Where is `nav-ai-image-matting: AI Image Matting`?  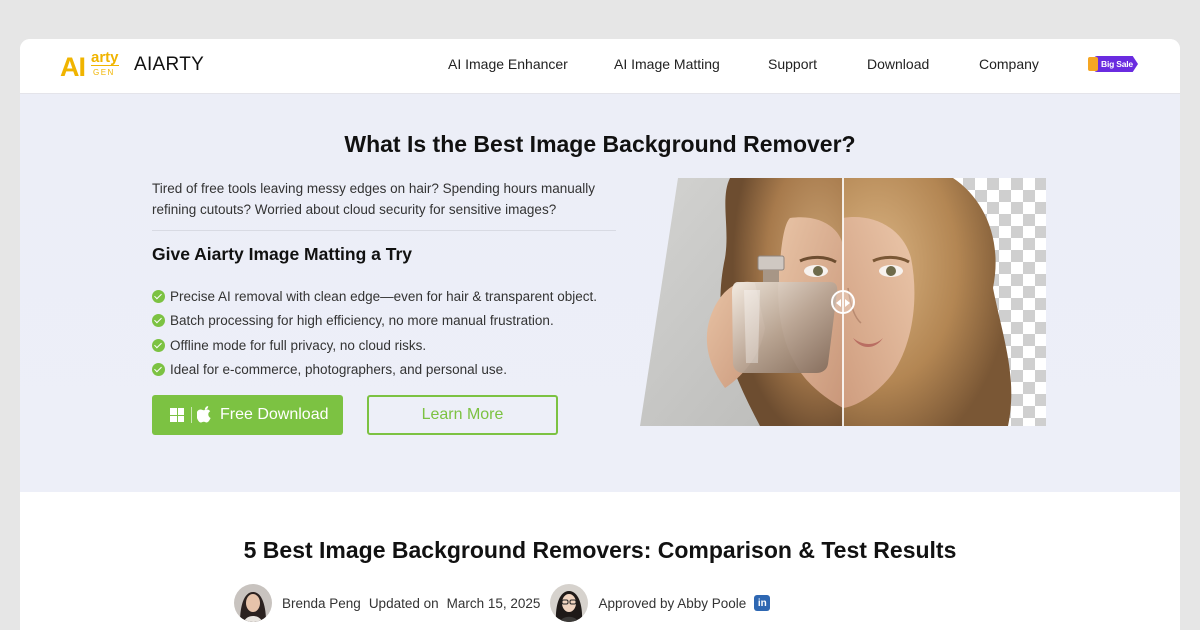 nav-ai-image-matting: AI Image Matting is located at coordinates (667, 64).